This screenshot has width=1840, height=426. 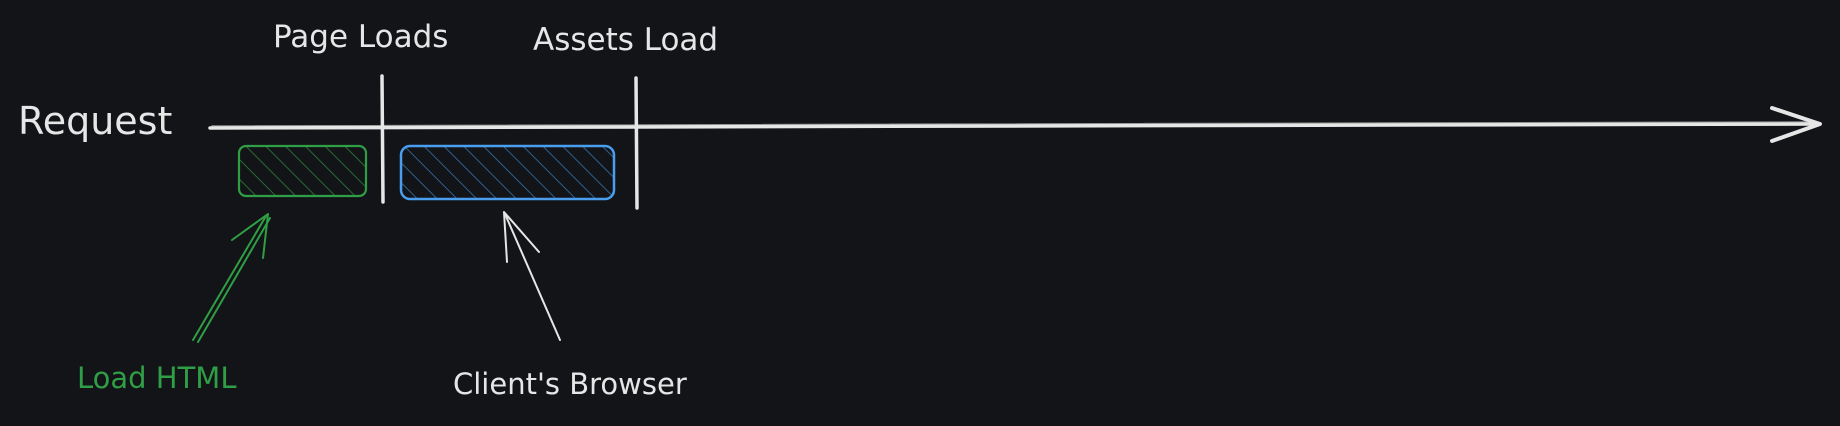 I want to click on page-loads-marker, so click(x=382, y=139).